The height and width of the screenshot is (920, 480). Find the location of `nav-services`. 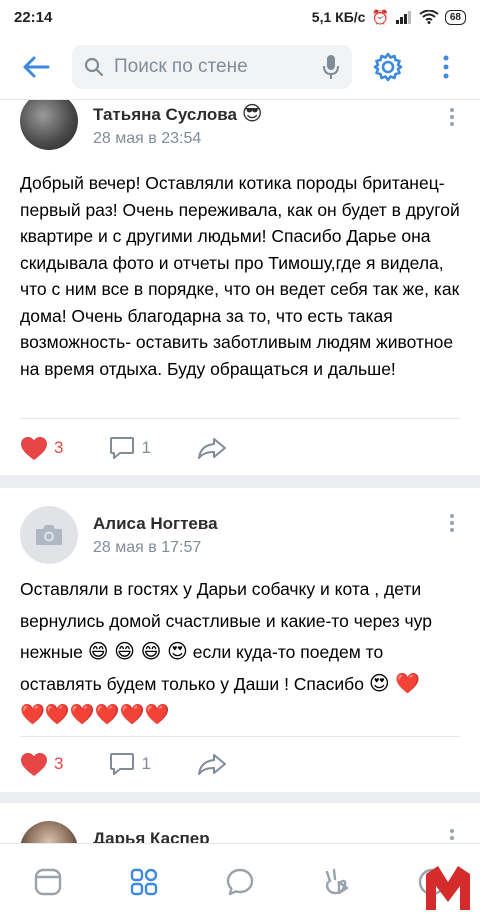

nav-services is located at coordinates (144, 882).